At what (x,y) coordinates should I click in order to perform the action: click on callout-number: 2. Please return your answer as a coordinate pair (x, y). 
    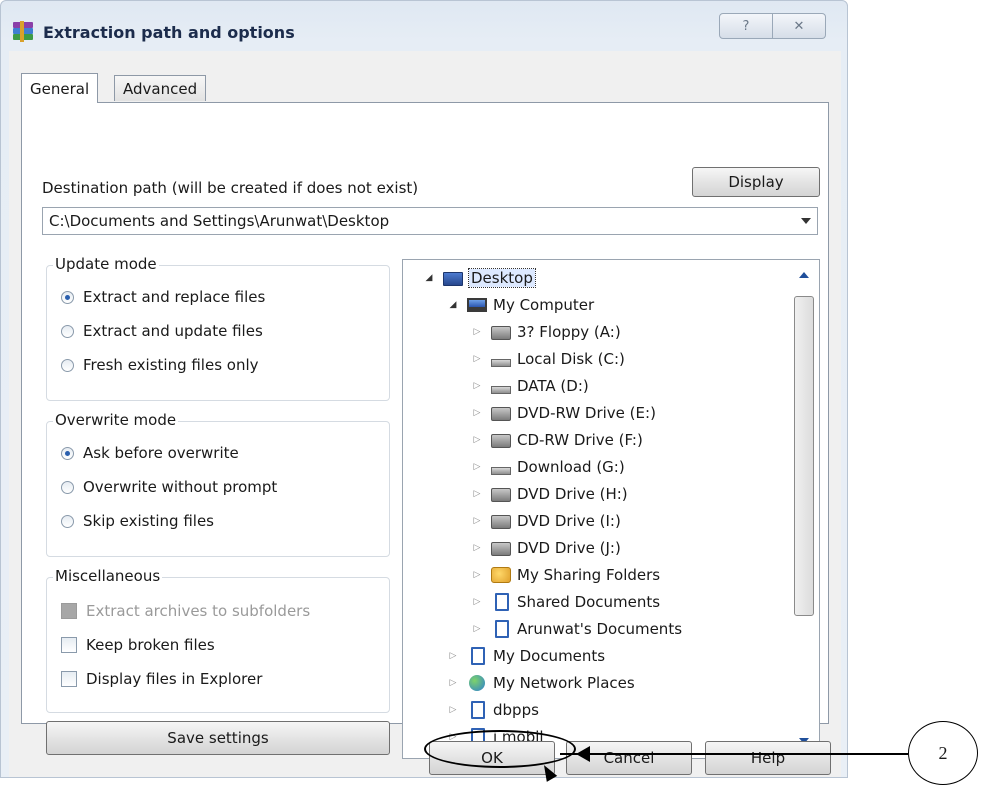
    Looking at the image, I should click on (943, 753).